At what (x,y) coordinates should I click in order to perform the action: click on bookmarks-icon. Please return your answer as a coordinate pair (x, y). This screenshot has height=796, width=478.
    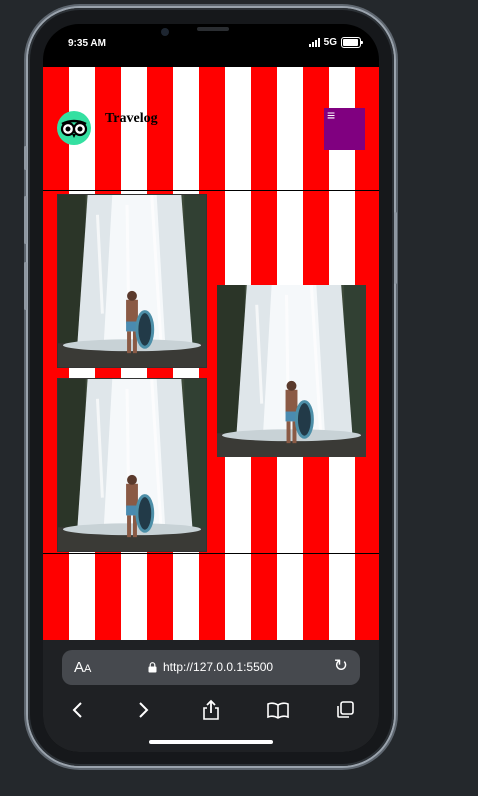
    Looking at the image, I should click on (278, 713).